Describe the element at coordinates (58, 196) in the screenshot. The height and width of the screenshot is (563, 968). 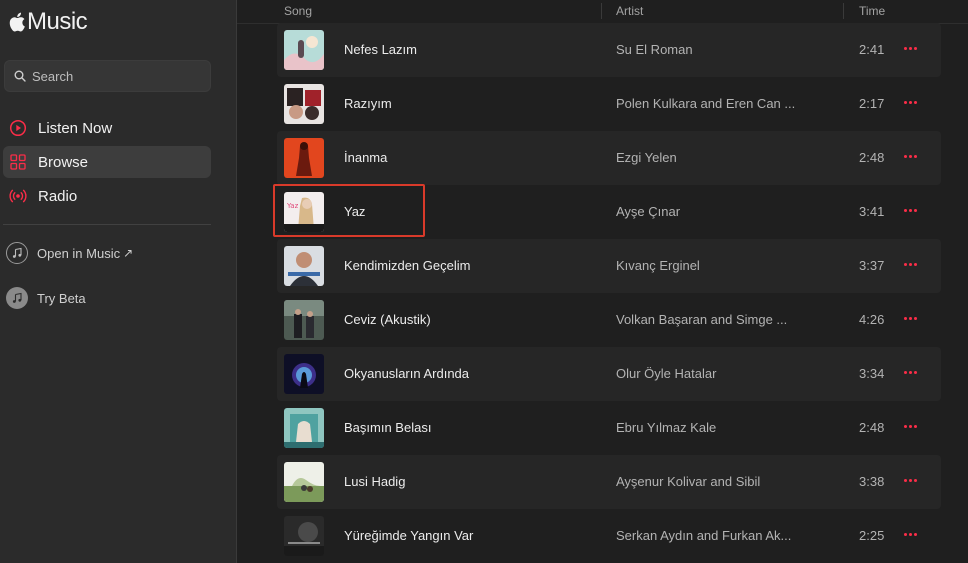
I see `sidebar-item-label: Radio` at that location.